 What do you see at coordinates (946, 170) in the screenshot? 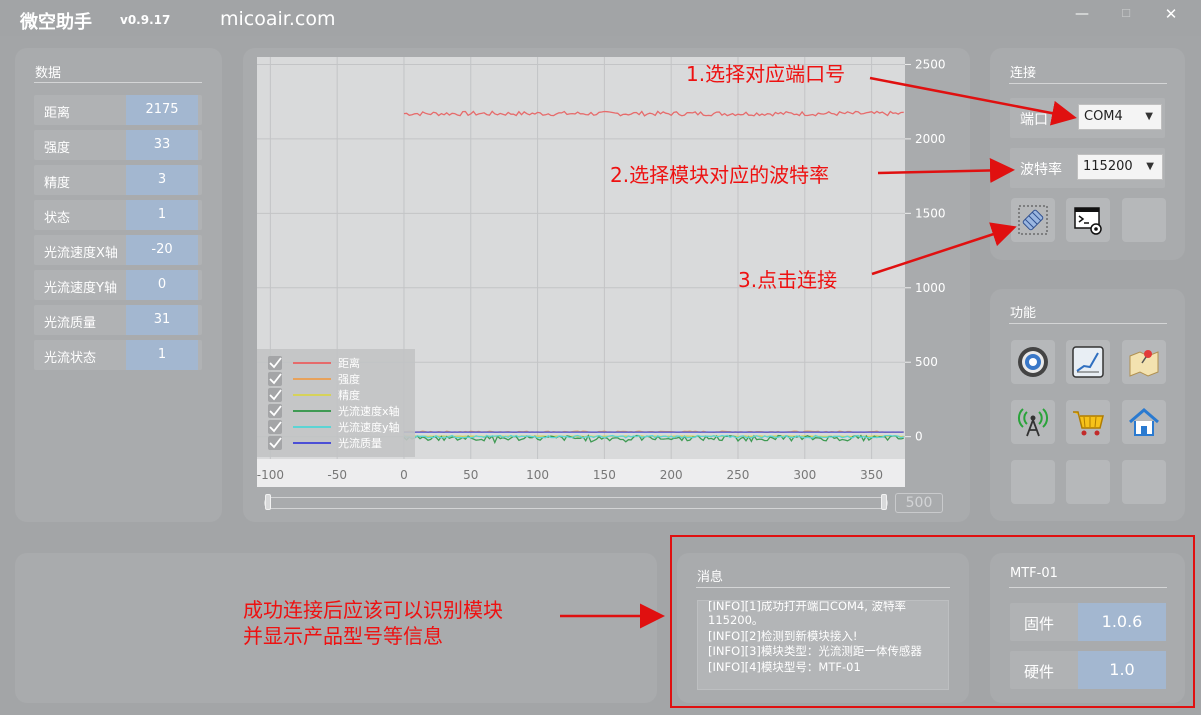
I see `arrow-to-baud` at bounding box center [946, 170].